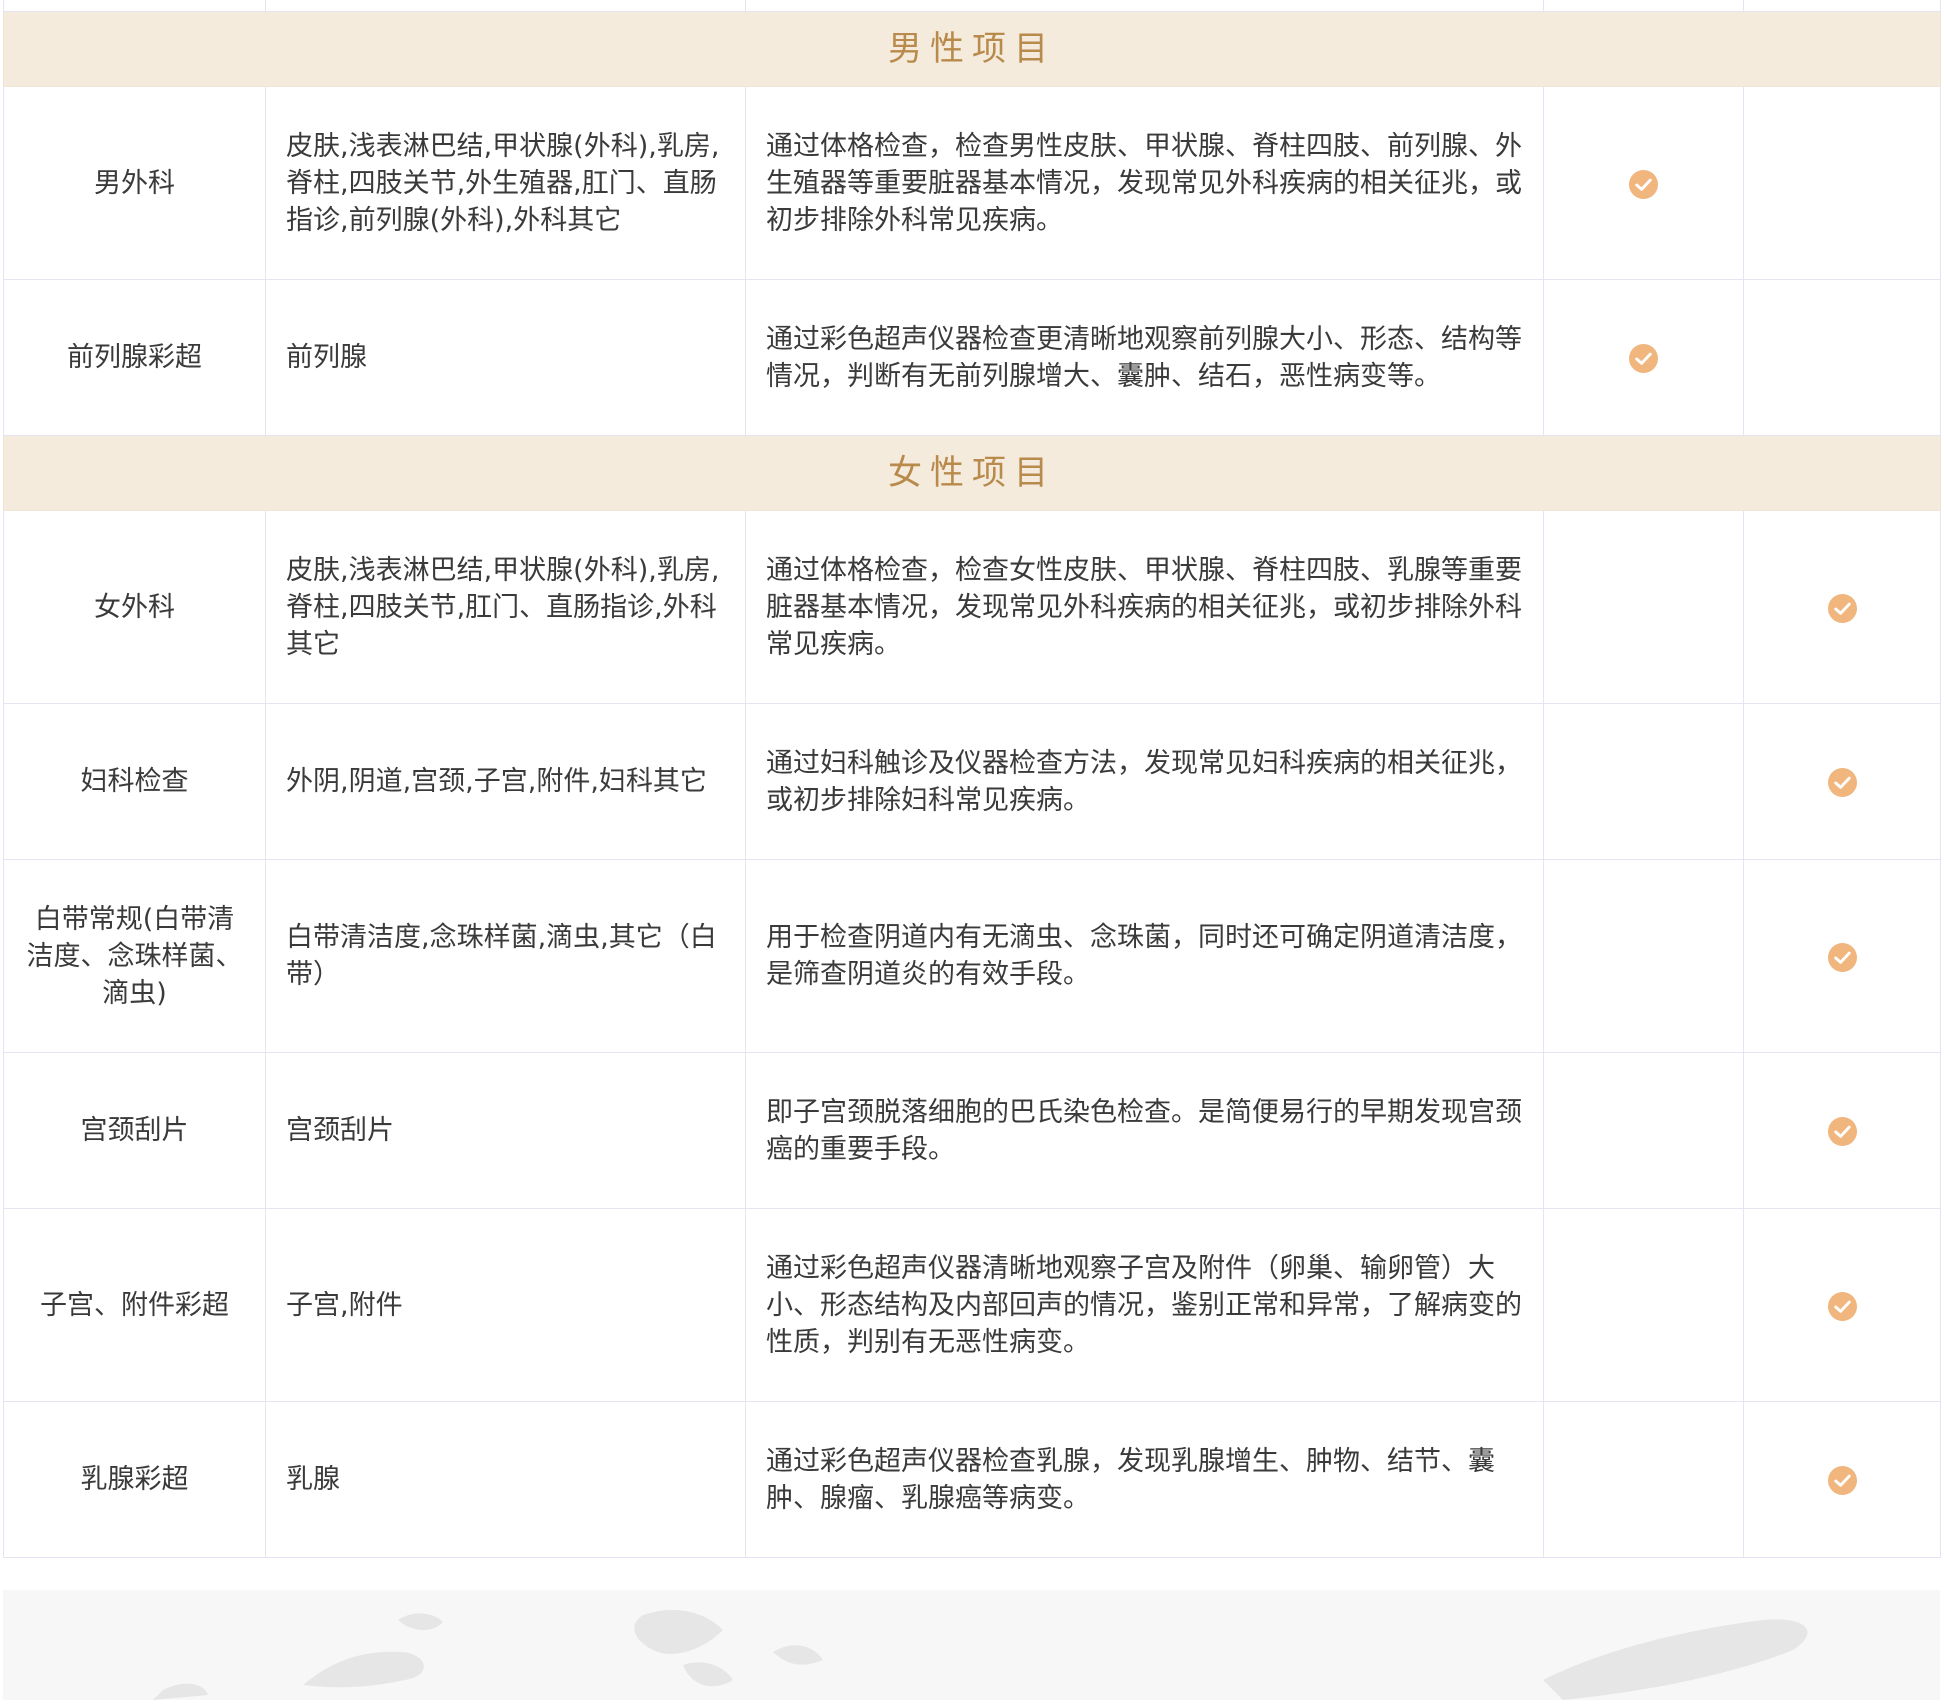 Image resolution: width=1944 pixels, height=1704 pixels. What do you see at coordinates (1144, 1479) in the screenshot?
I see `exam-description: 通过彩色超声仪器检查乳腺，发现乳腺增生、肿物、结节、囊肿、腺瘤、乳腺癌等病变。` at bounding box center [1144, 1479].